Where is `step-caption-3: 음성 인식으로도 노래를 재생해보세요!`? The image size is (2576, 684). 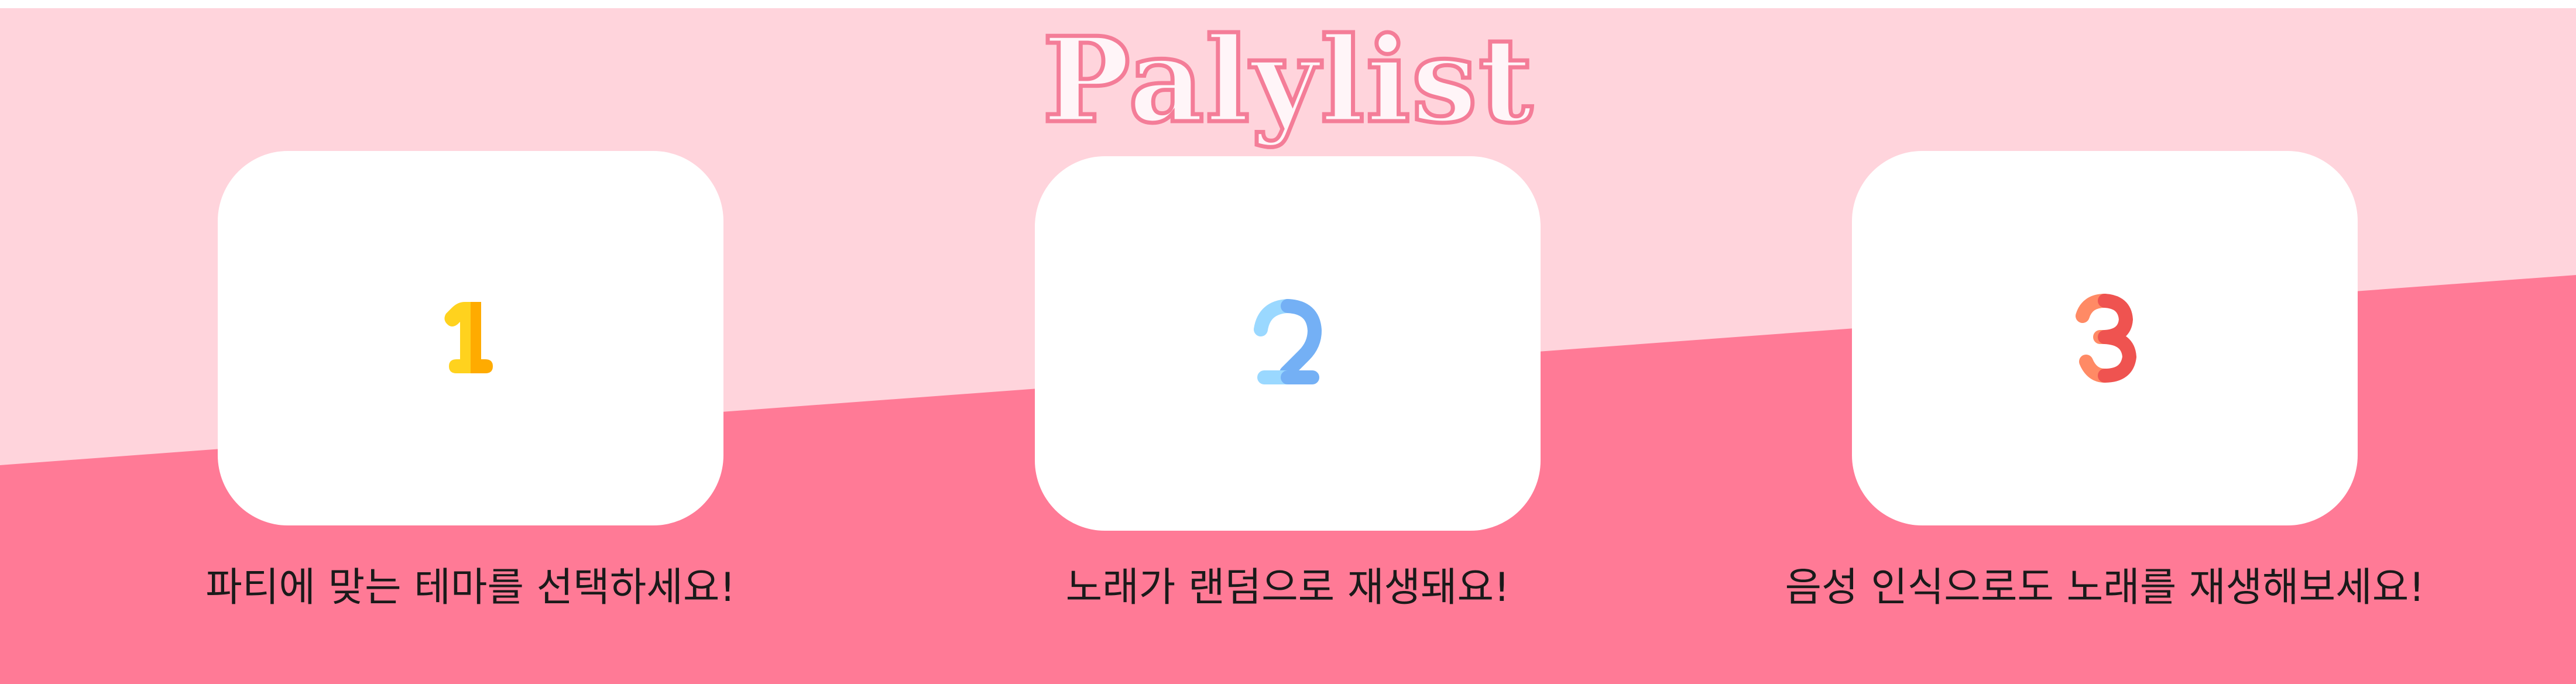
step-caption-3: 음성 인식으로도 노래를 재생해보세요! is located at coordinates (2105, 588).